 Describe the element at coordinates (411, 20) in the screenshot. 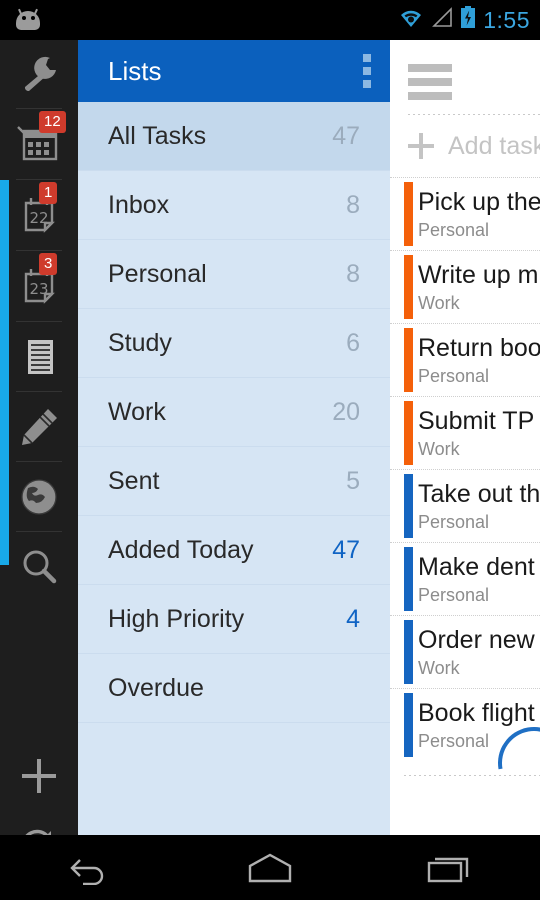

I see `wifi-icon` at that location.